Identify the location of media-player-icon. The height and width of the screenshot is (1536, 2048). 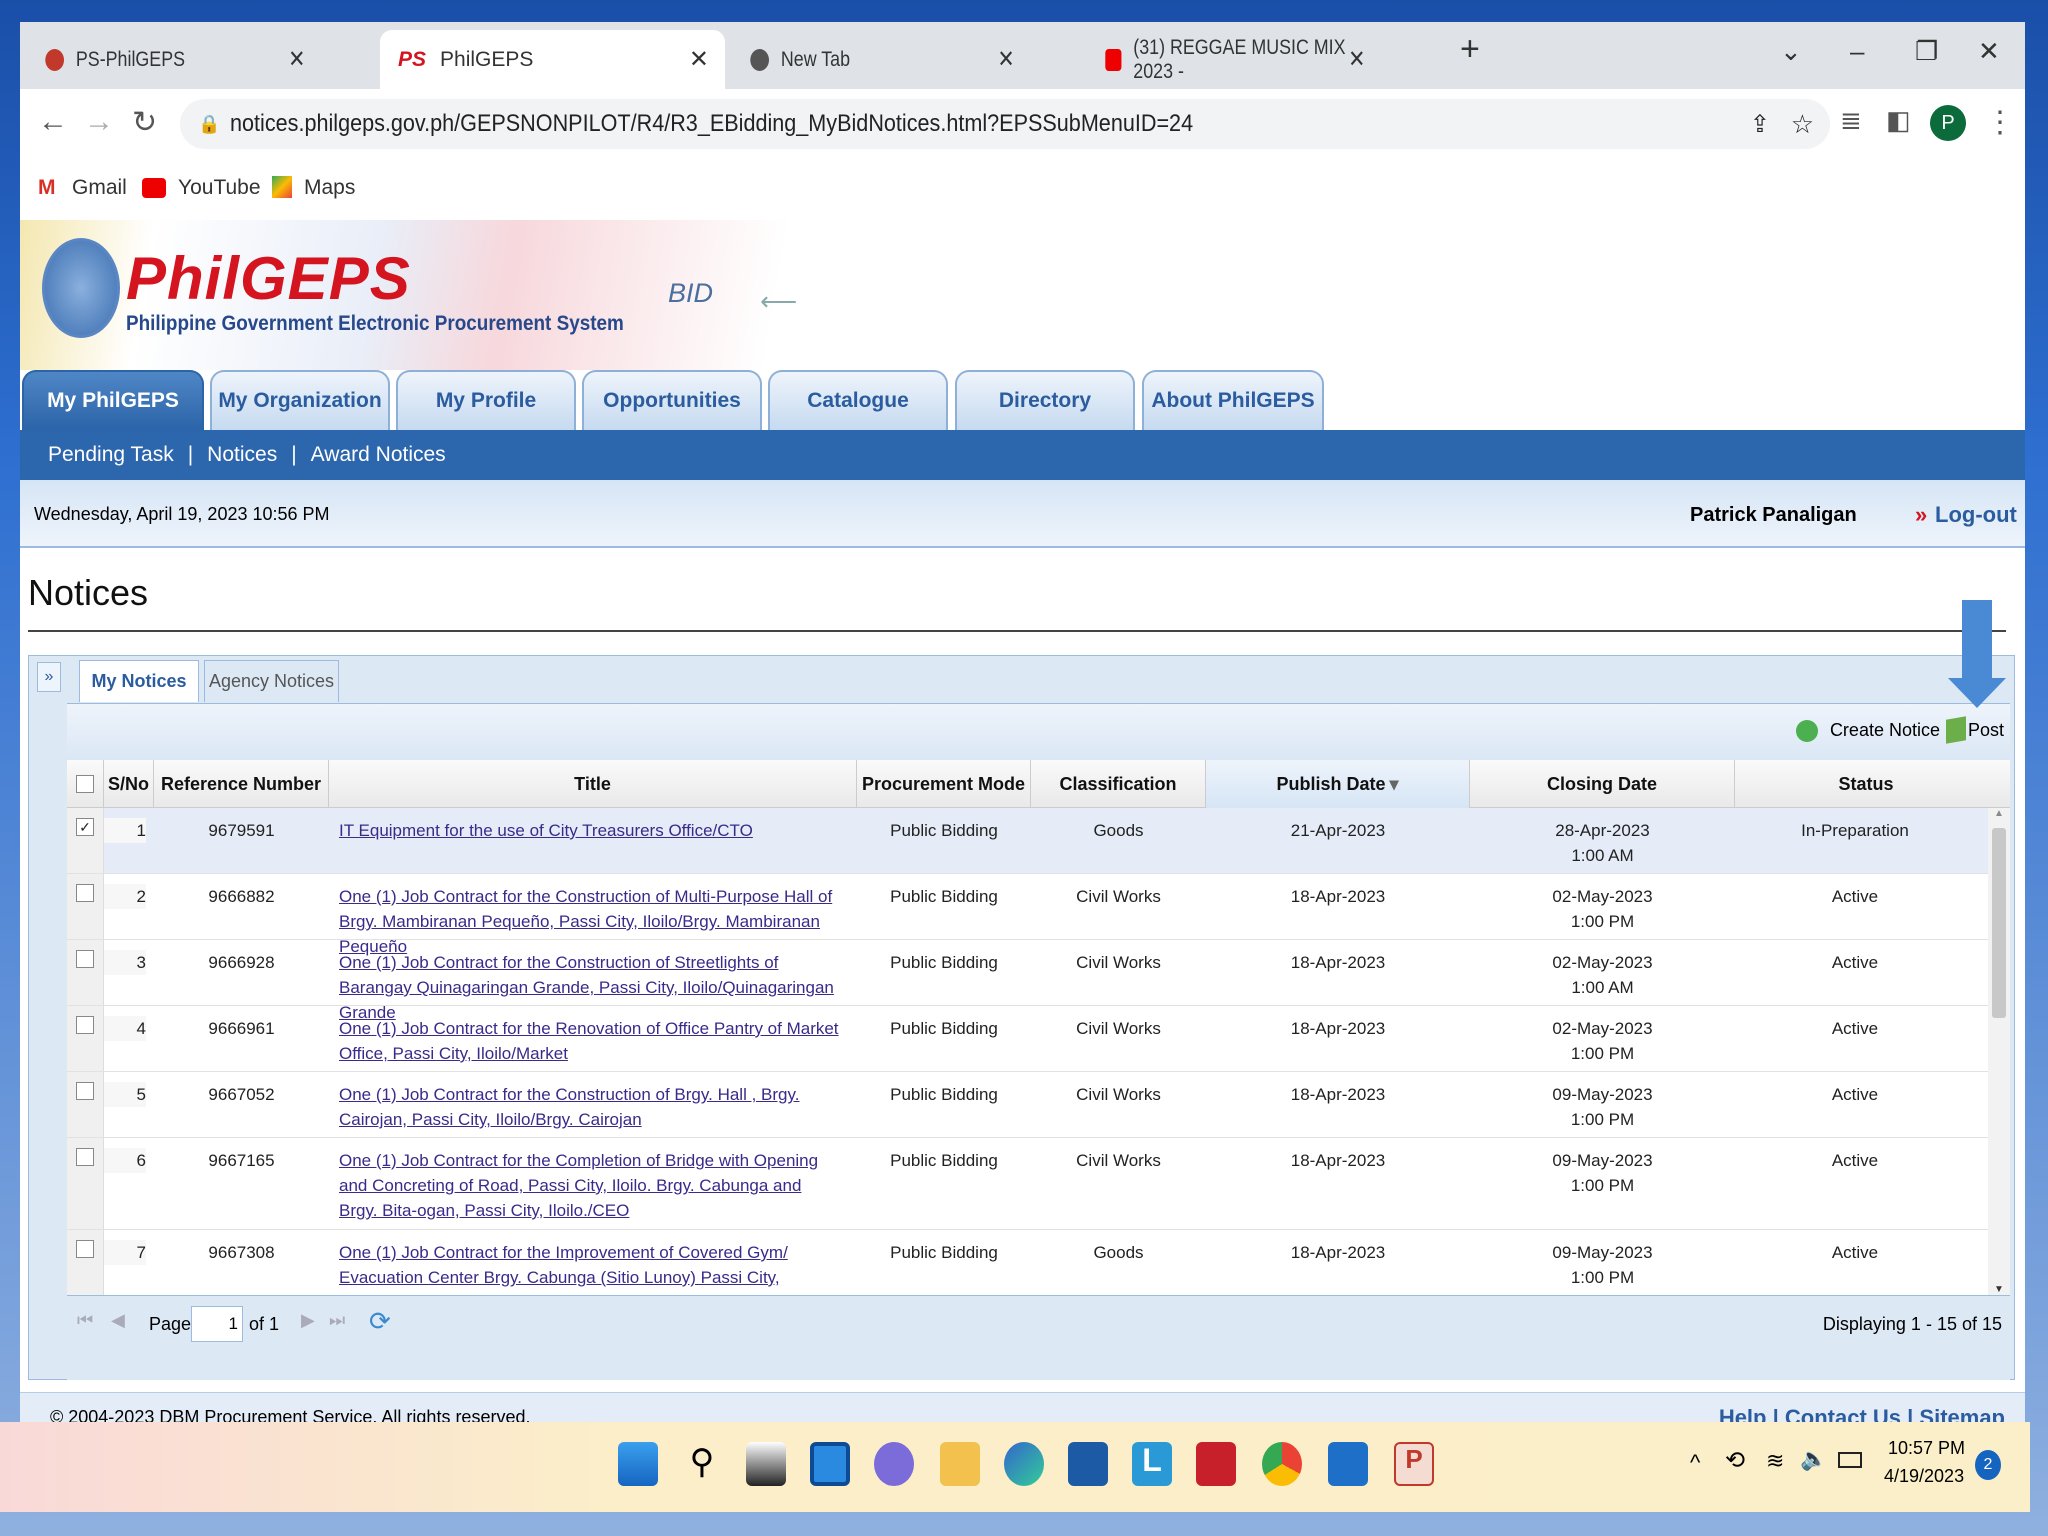
(1348, 1464).